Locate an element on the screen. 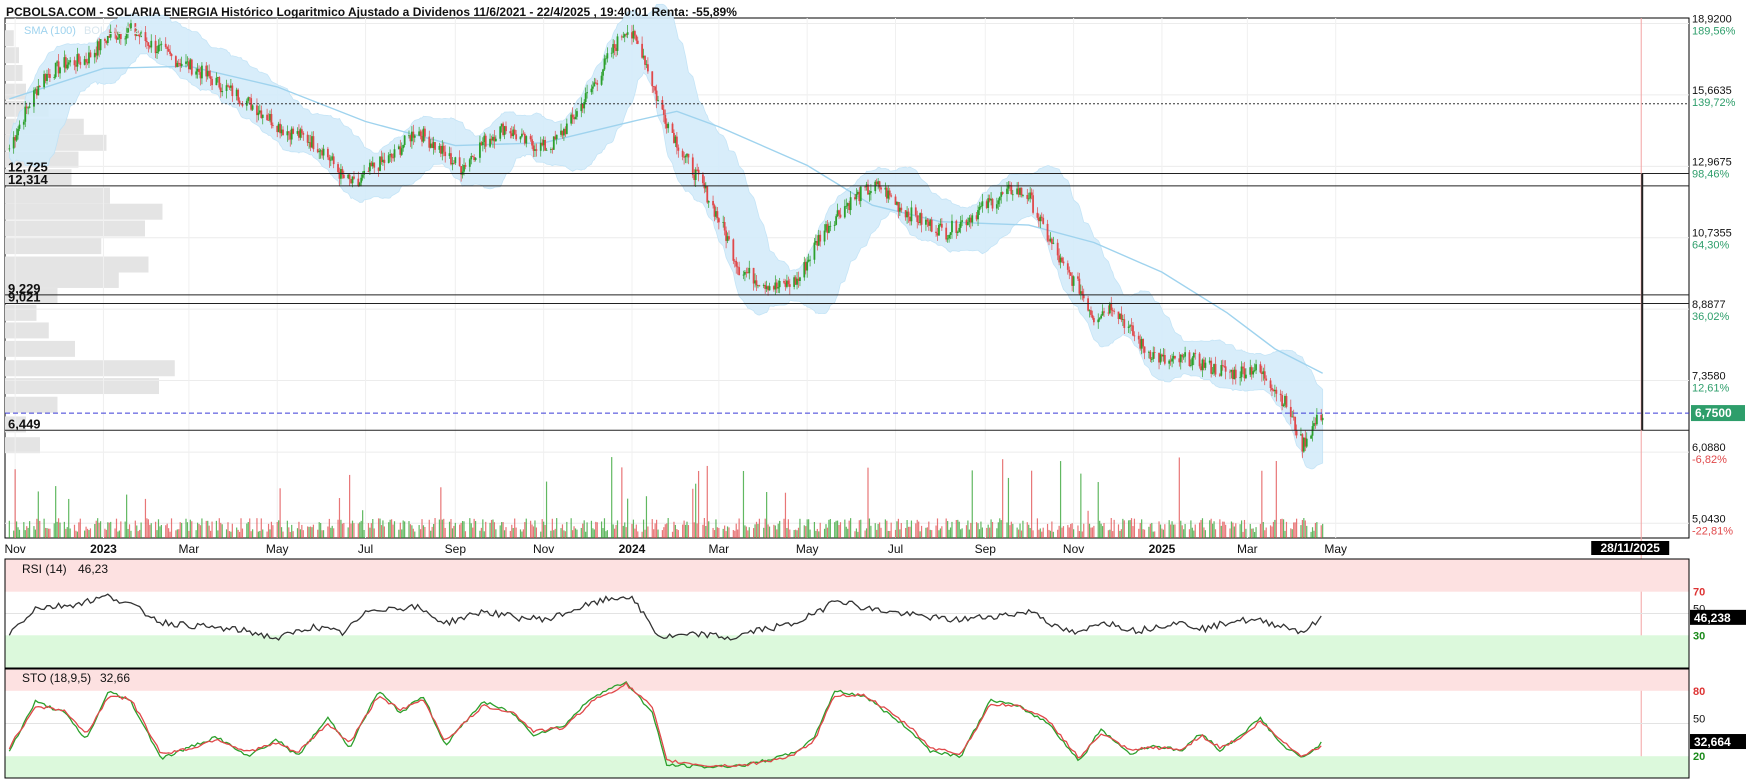 Image resolution: width=1749 pixels, height=782 pixels. stochastic-panel: 80 50 20 32,664 STO (18,9,5) 32,66 is located at coordinates (875, 723).